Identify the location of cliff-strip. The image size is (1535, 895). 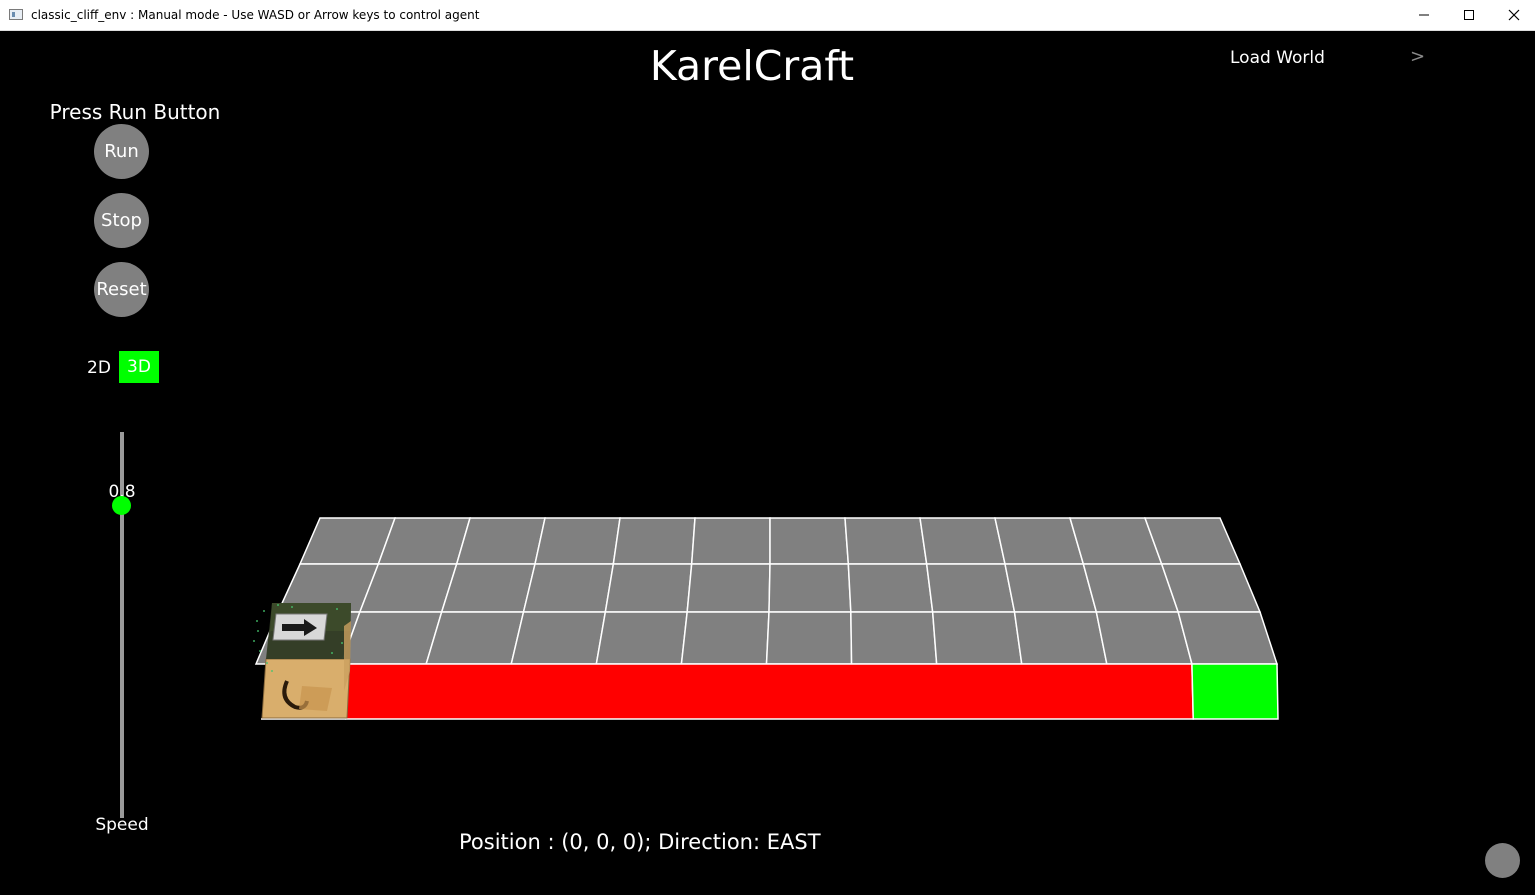
(767, 691).